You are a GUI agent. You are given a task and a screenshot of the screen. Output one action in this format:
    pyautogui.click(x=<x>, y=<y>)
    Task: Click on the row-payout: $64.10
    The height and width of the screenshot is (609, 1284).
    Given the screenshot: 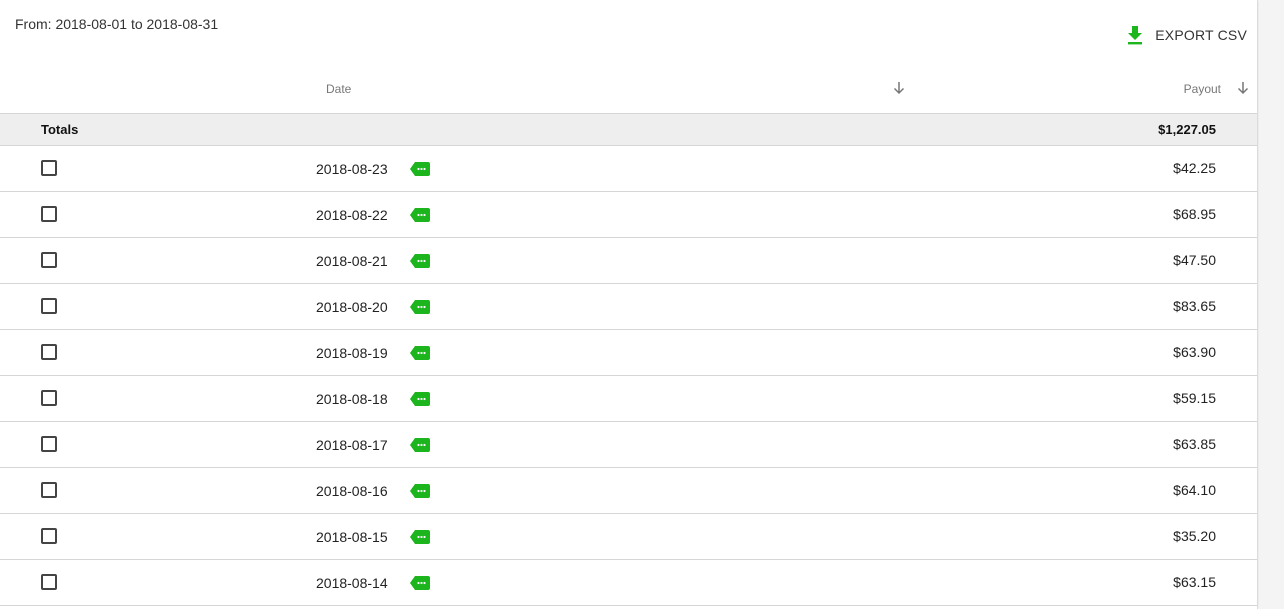 What is the action you would take?
    pyautogui.click(x=1194, y=490)
    